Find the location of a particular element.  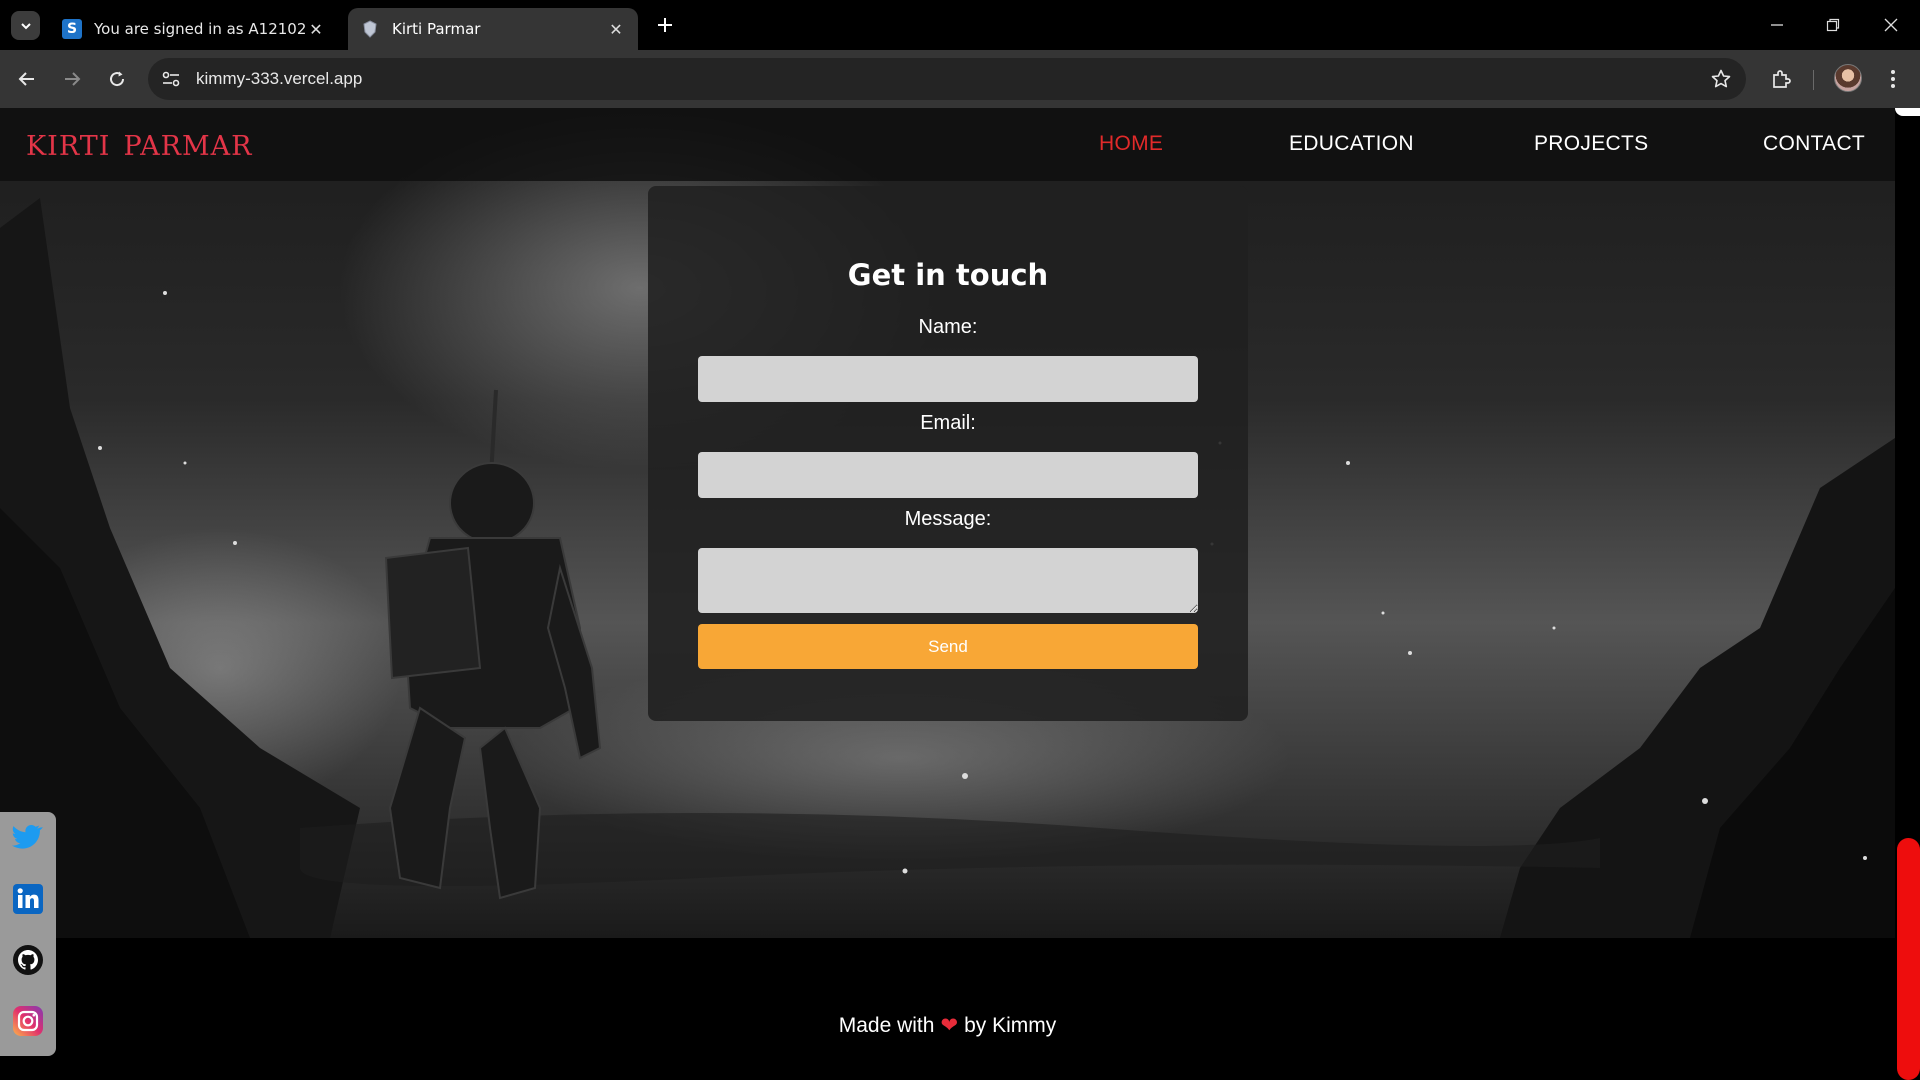

browser-menu-button is located at coordinates (1893, 79).